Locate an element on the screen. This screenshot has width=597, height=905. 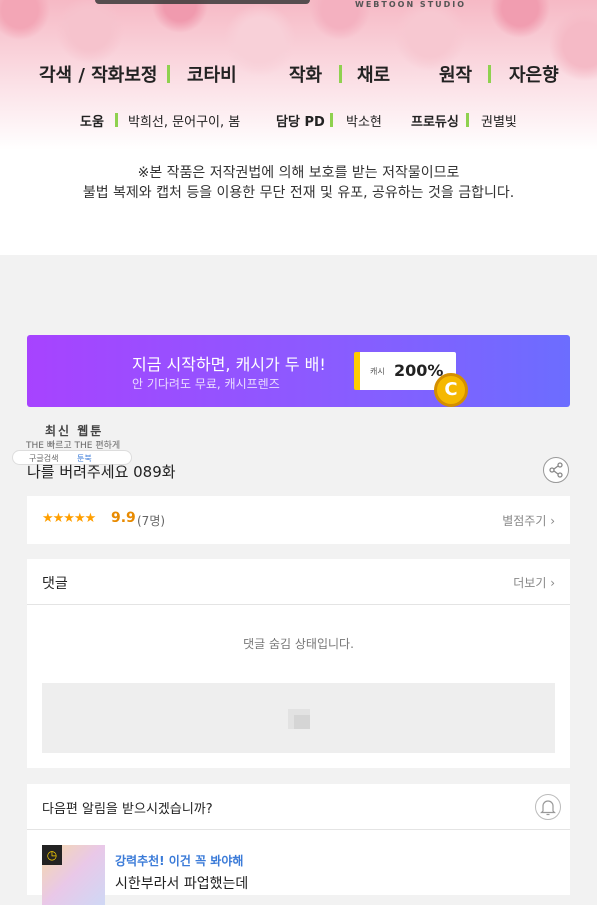
rate-button: 별점주기 › is located at coordinates (528, 520).